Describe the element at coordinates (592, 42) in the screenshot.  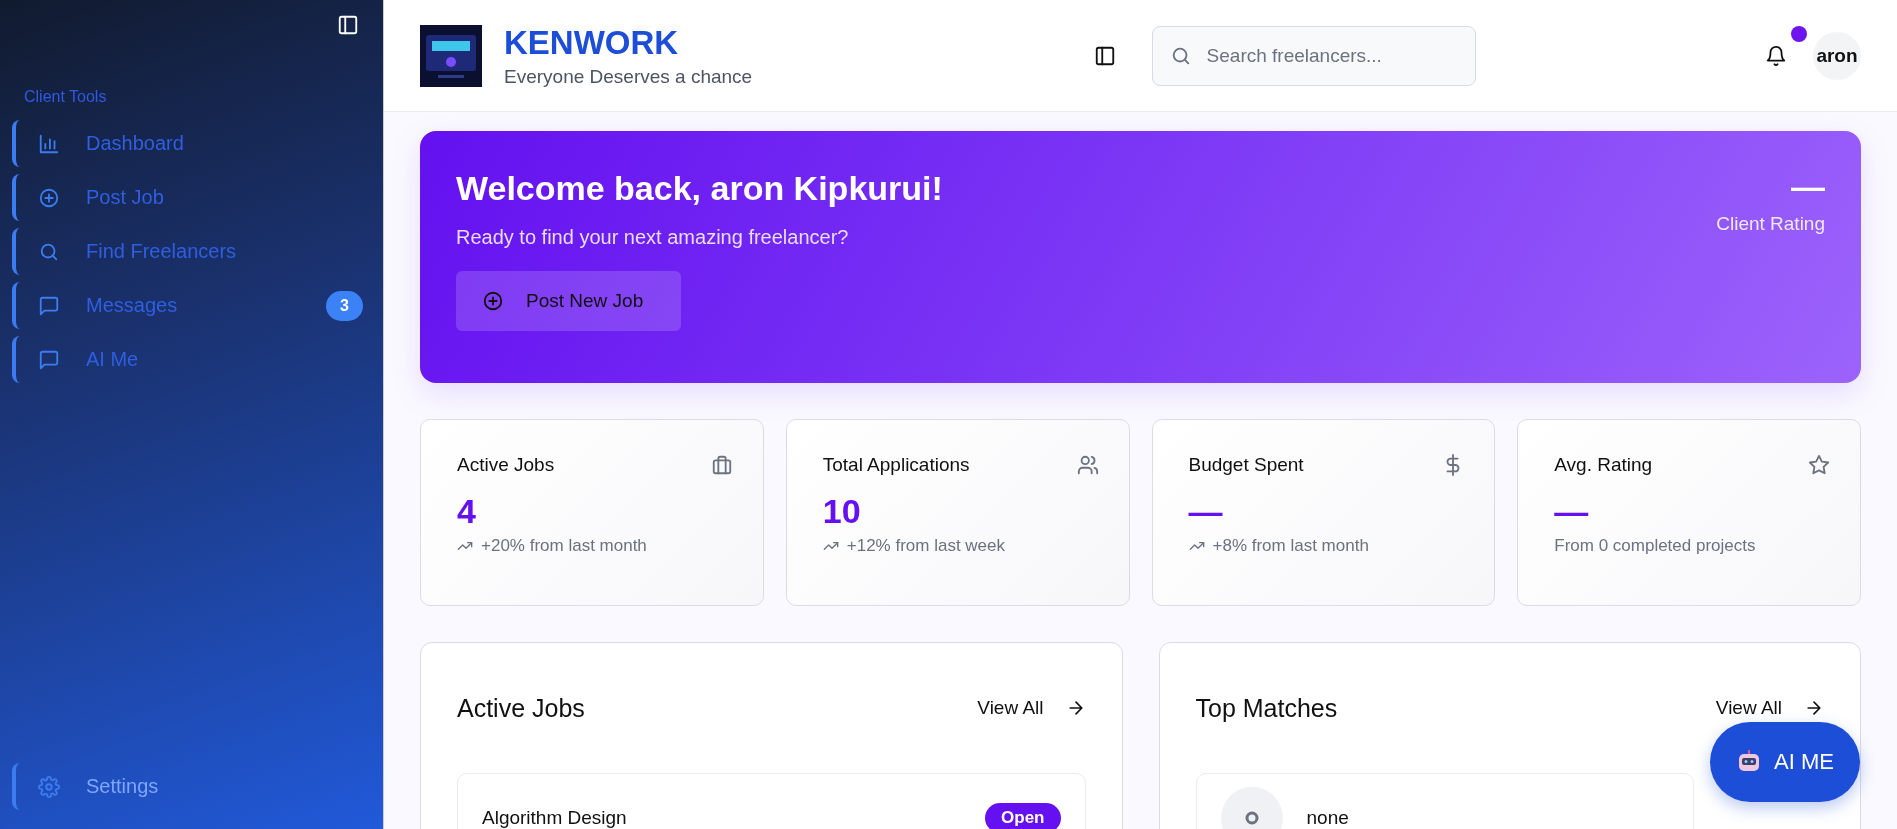
I see `brand-name: KENWORK` at that location.